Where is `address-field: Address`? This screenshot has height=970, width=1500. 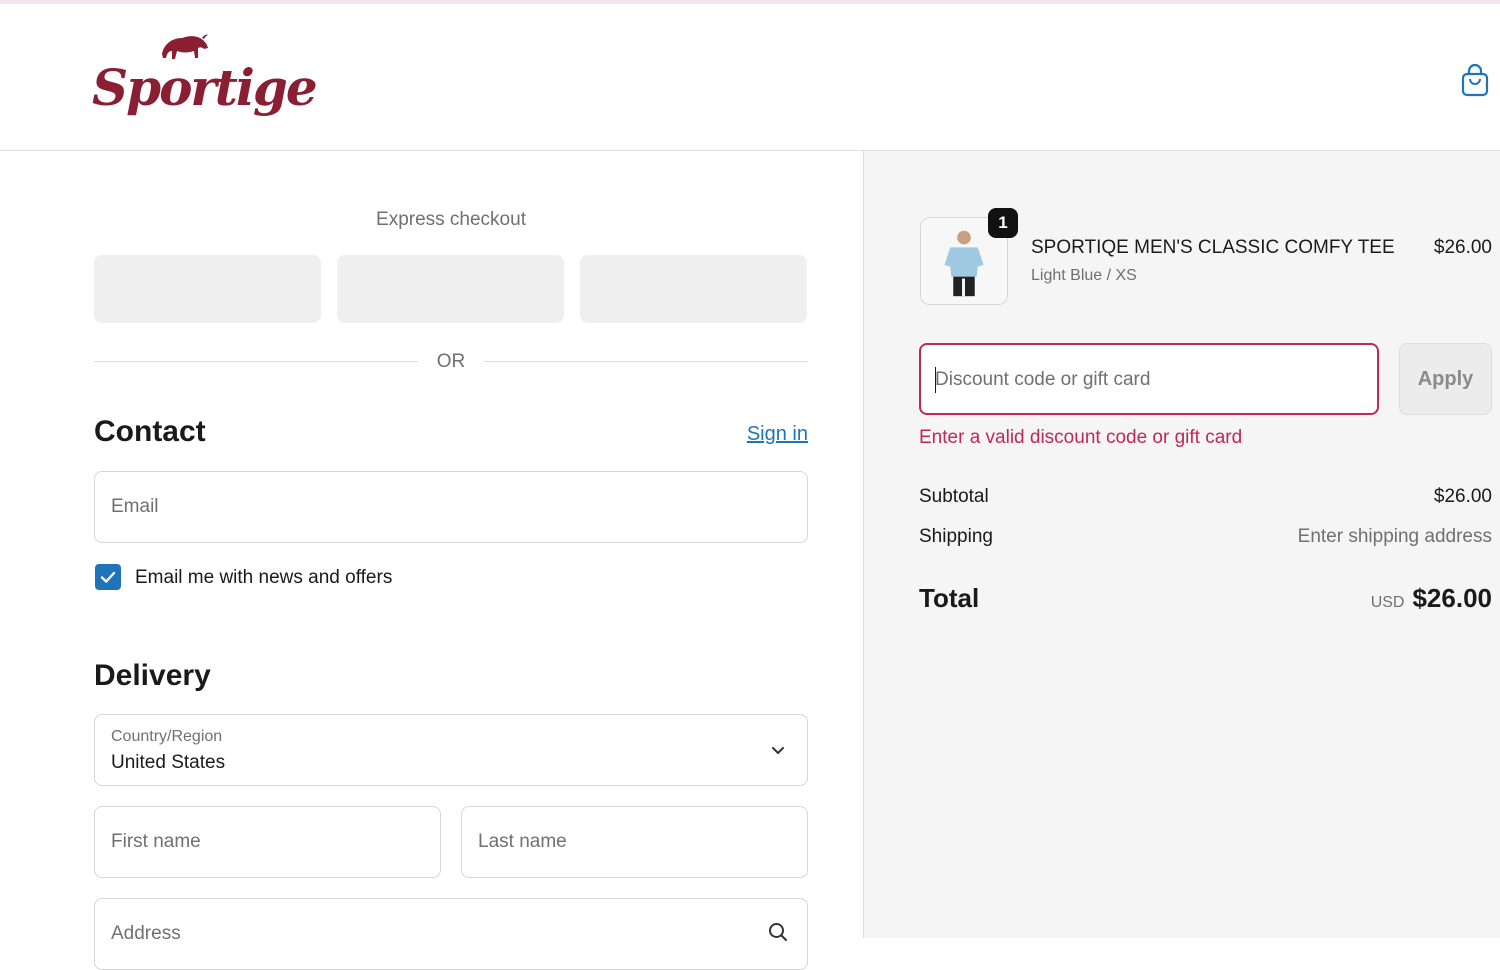
address-field: Address is located at coordinates (451, 934).